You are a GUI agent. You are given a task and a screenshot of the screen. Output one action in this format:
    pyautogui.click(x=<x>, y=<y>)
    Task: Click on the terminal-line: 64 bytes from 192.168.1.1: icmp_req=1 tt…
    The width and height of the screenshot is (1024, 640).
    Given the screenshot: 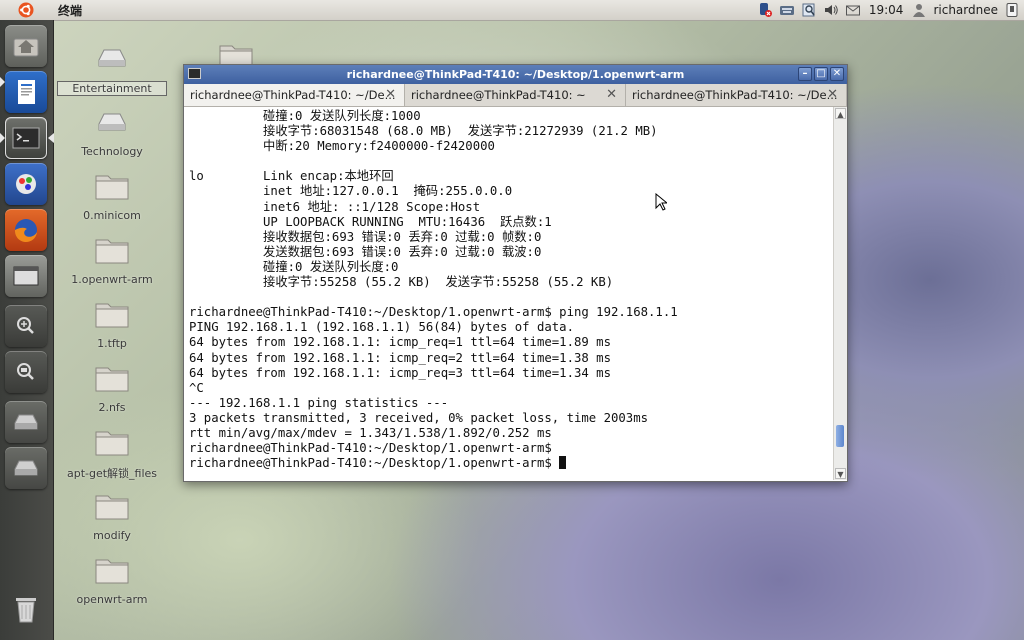 What is the action you would take?
    pyautogui.click(x=400, y=342)
    